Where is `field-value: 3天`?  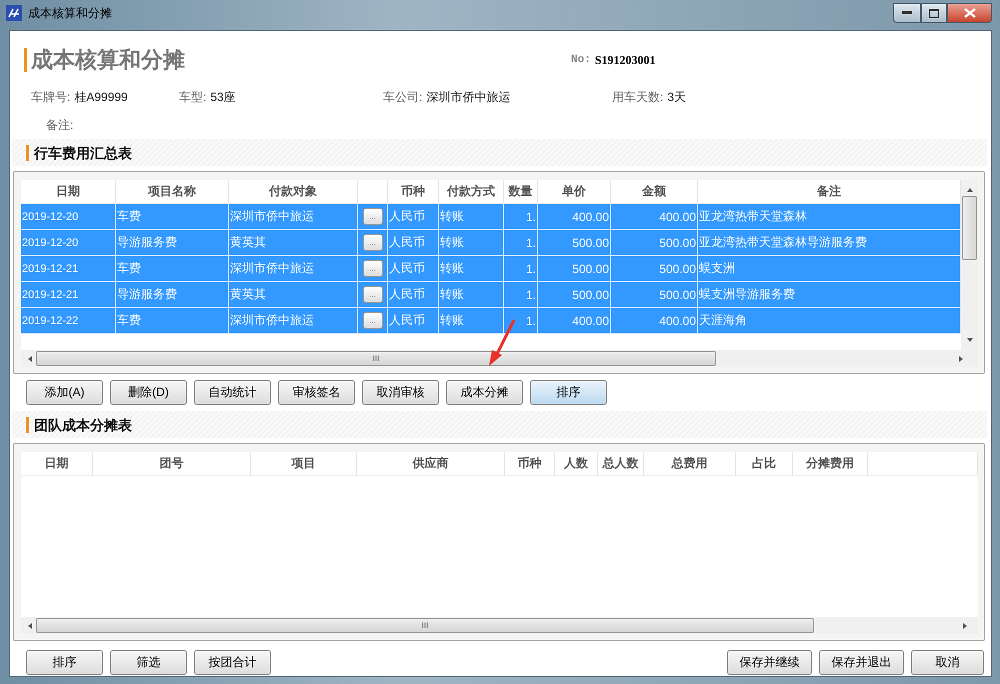 field-value: 3天 is located at coordinates (676, 97).